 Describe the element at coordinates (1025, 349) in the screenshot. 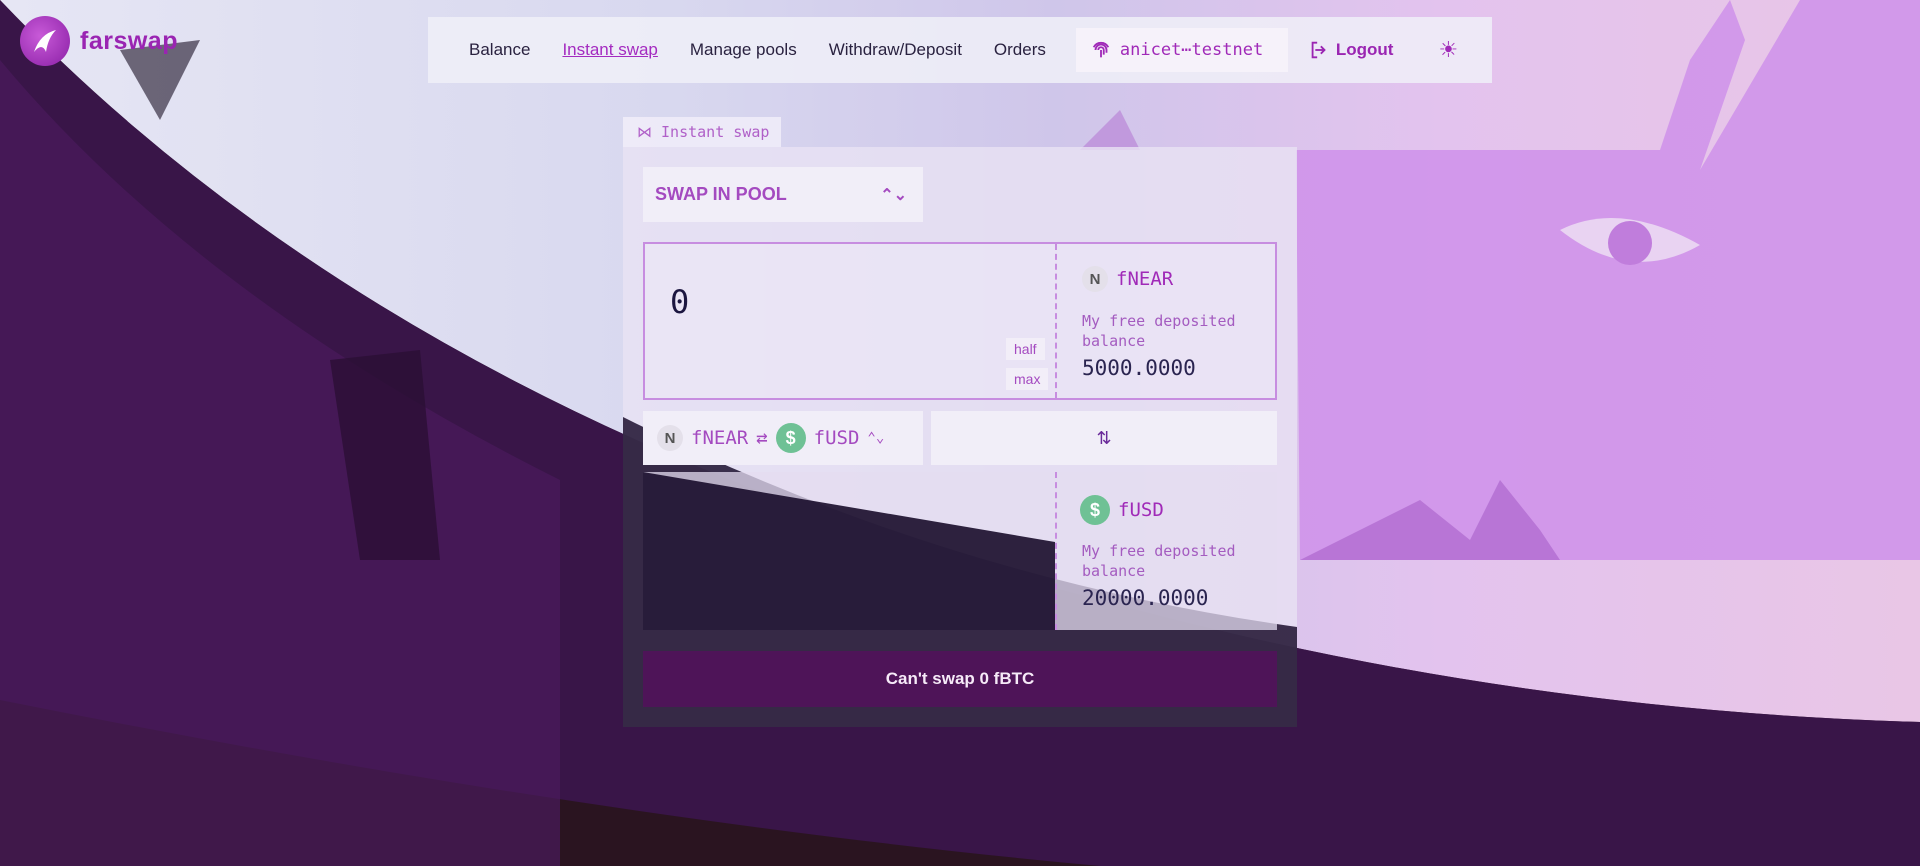

I see `half-button: half` at that location.